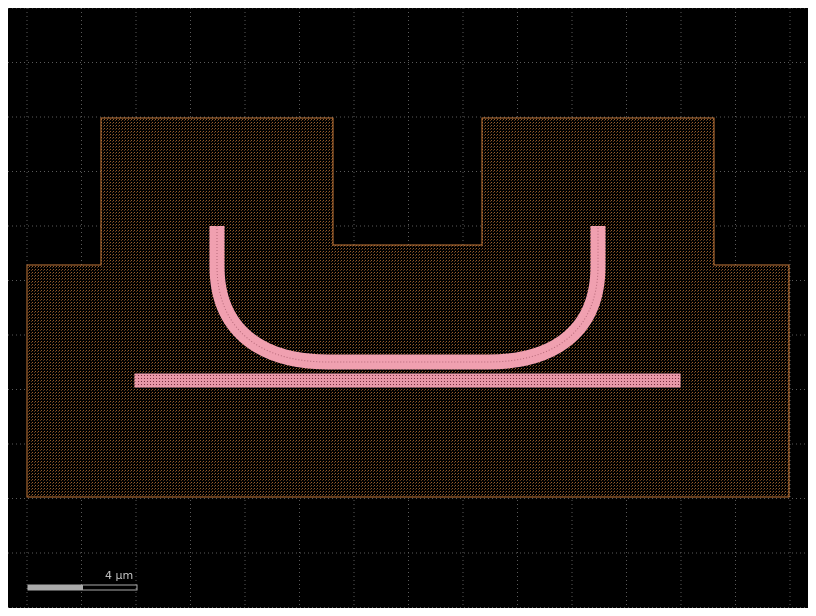 Image resolution: width=816 pixels, height=616 pixels. I want to click on scale-bar: 4 µm, so click(82, 580).